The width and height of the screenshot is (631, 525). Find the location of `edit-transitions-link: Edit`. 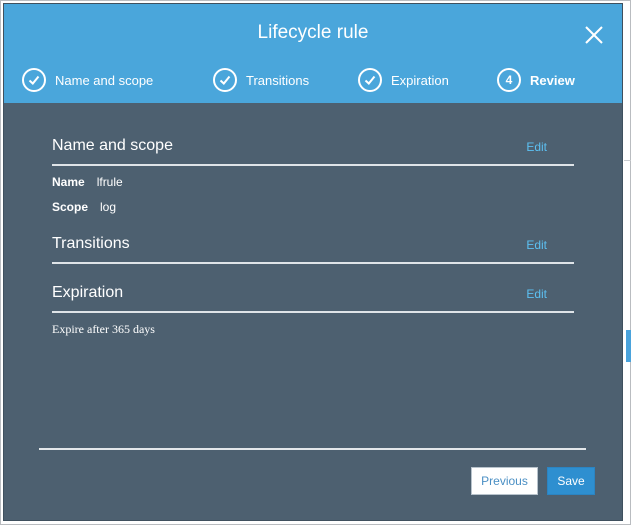

edit-transitions-link: Edit is located at coordinates (536, 245).